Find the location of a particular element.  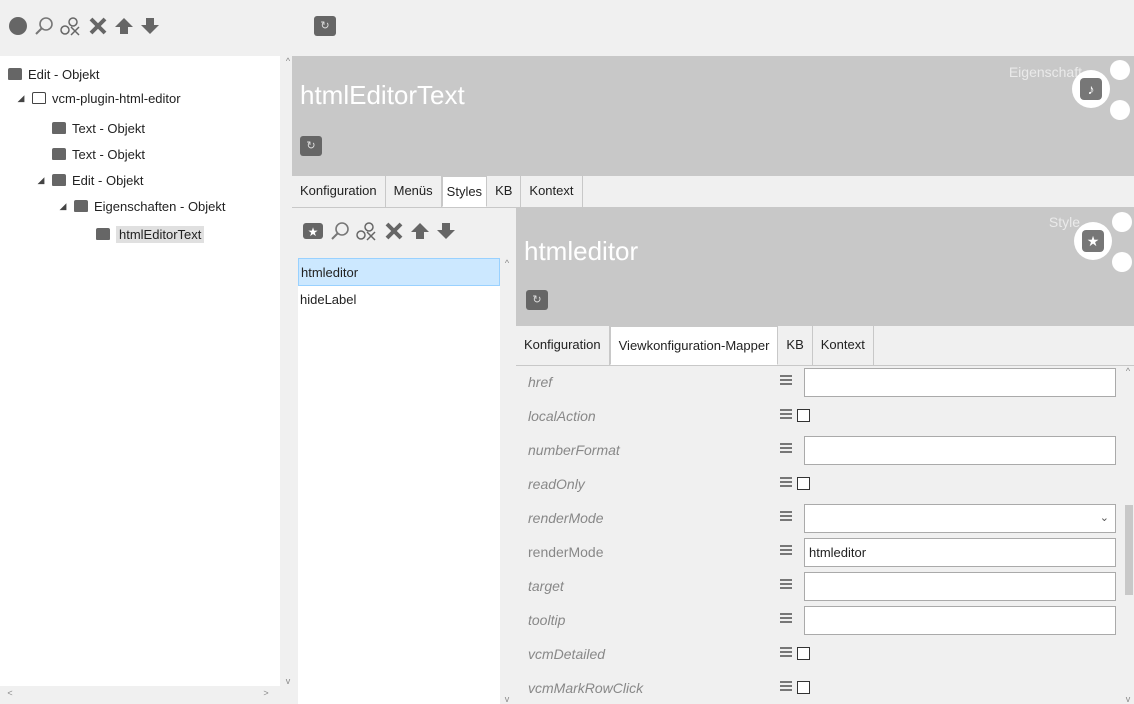

styles-list-scrollbar: ^ v is located at coordinates (507, 481).